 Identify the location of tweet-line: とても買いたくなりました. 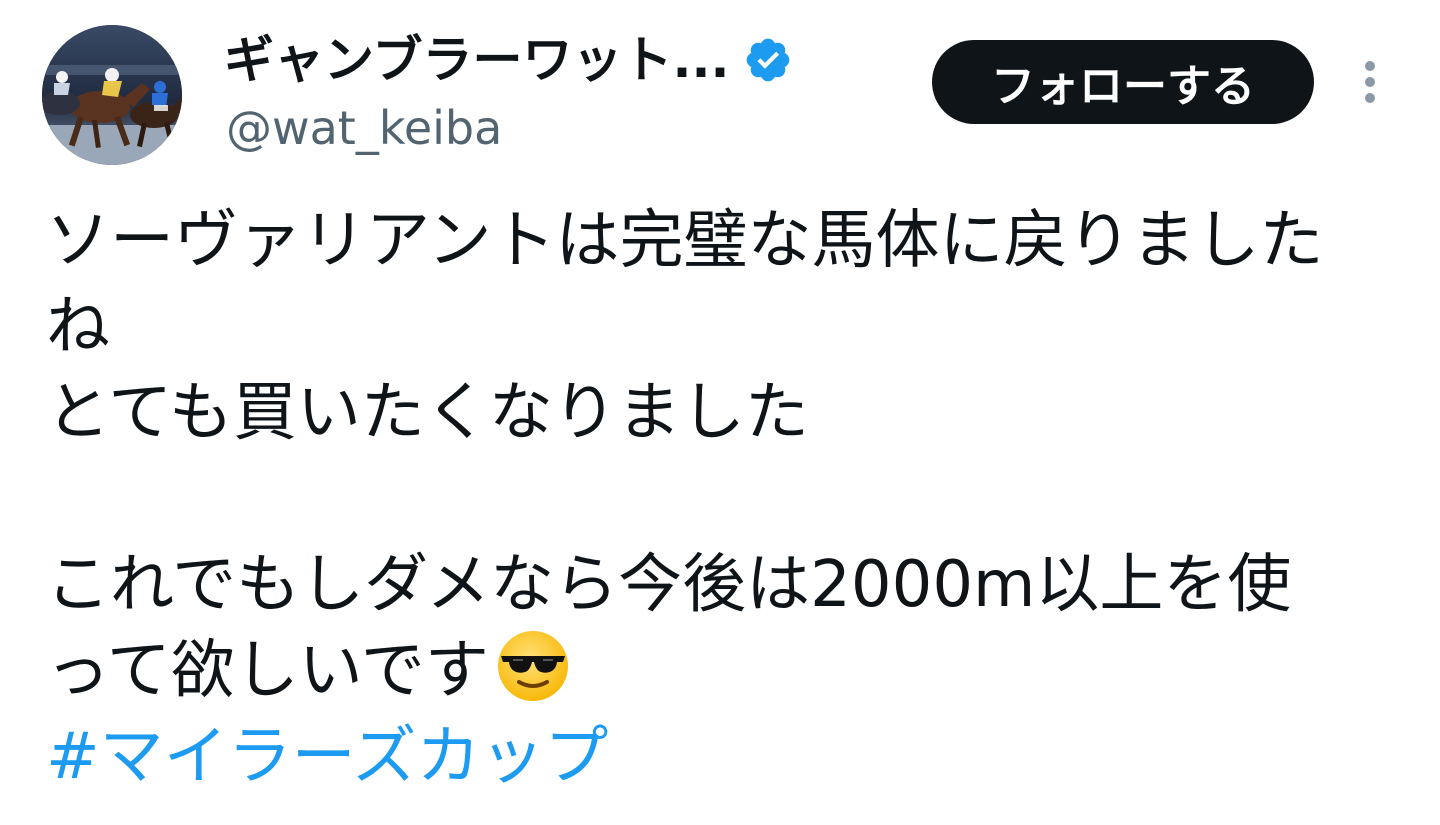
(427, 413).